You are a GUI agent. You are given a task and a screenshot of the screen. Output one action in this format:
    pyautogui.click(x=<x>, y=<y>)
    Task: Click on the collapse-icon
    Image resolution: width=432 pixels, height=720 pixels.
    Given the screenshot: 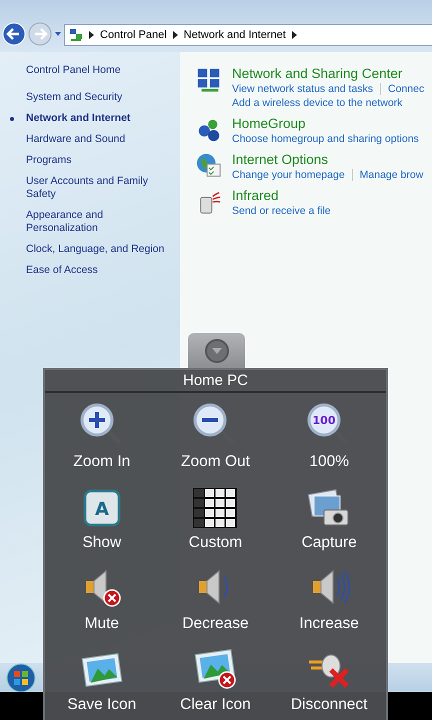 What is the action you would take?
    pyautogui.click(x=217, y=351)
    